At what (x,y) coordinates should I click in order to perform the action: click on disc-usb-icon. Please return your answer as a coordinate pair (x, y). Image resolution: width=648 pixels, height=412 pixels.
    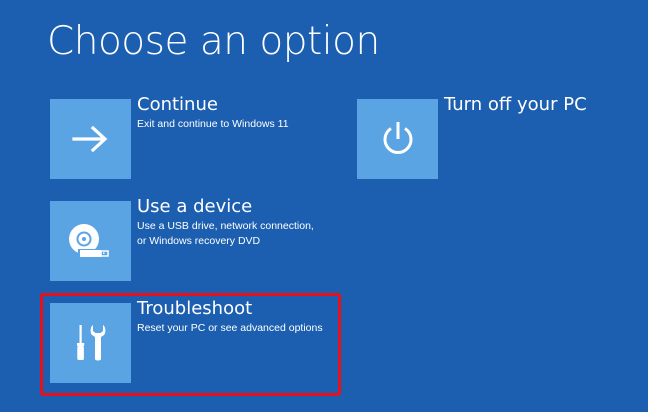
    Looking at the image, I should click on (88, 241).